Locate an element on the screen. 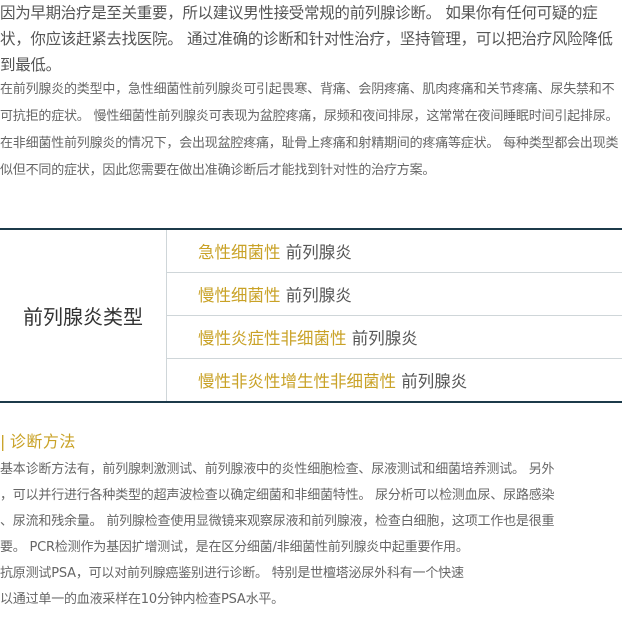  type-highlight: 慢性细菌性 is located at coordinates (239, 295).